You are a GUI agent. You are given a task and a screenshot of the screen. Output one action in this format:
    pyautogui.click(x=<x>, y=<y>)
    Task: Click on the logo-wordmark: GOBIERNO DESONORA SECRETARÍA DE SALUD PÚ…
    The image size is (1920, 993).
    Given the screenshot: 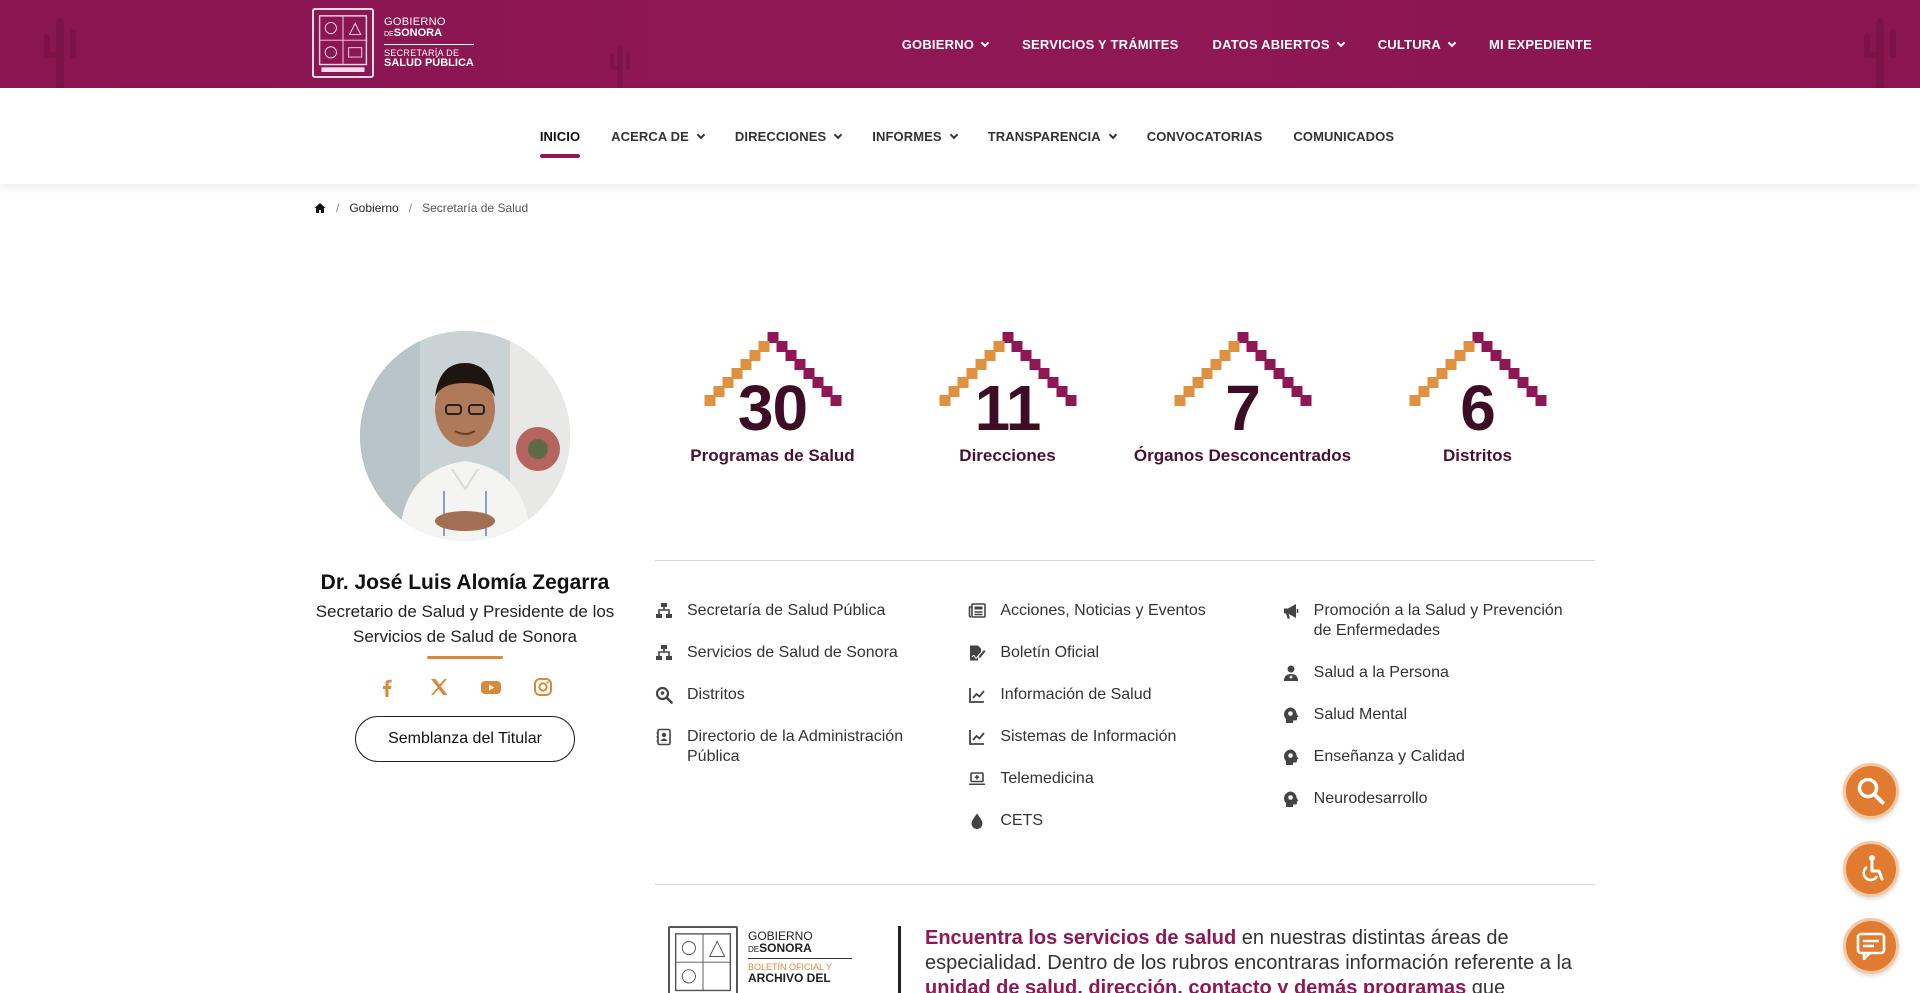 What is the action you would take?
    pyautogui.click(x=429, y=43)
    